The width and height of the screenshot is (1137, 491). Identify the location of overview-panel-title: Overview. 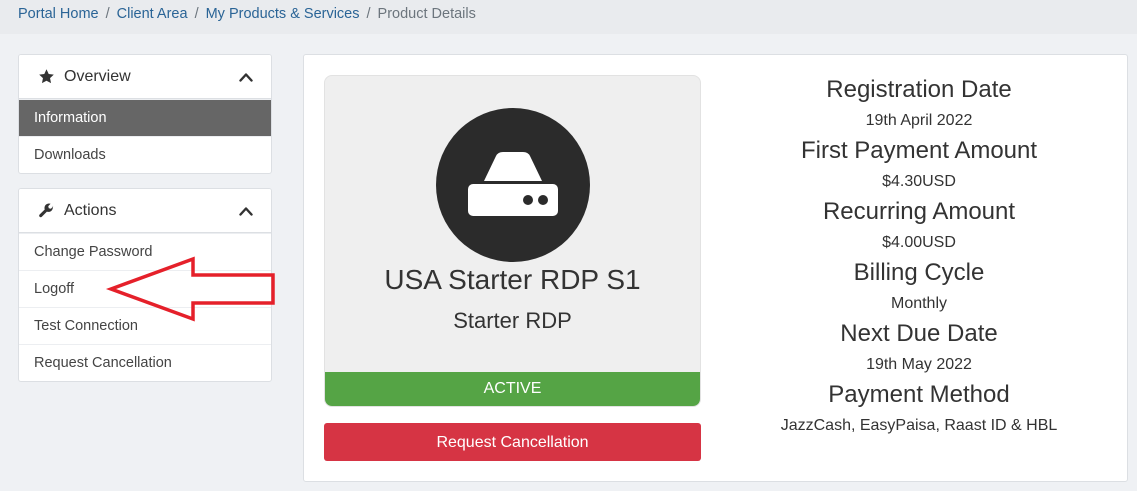
(97, 76).